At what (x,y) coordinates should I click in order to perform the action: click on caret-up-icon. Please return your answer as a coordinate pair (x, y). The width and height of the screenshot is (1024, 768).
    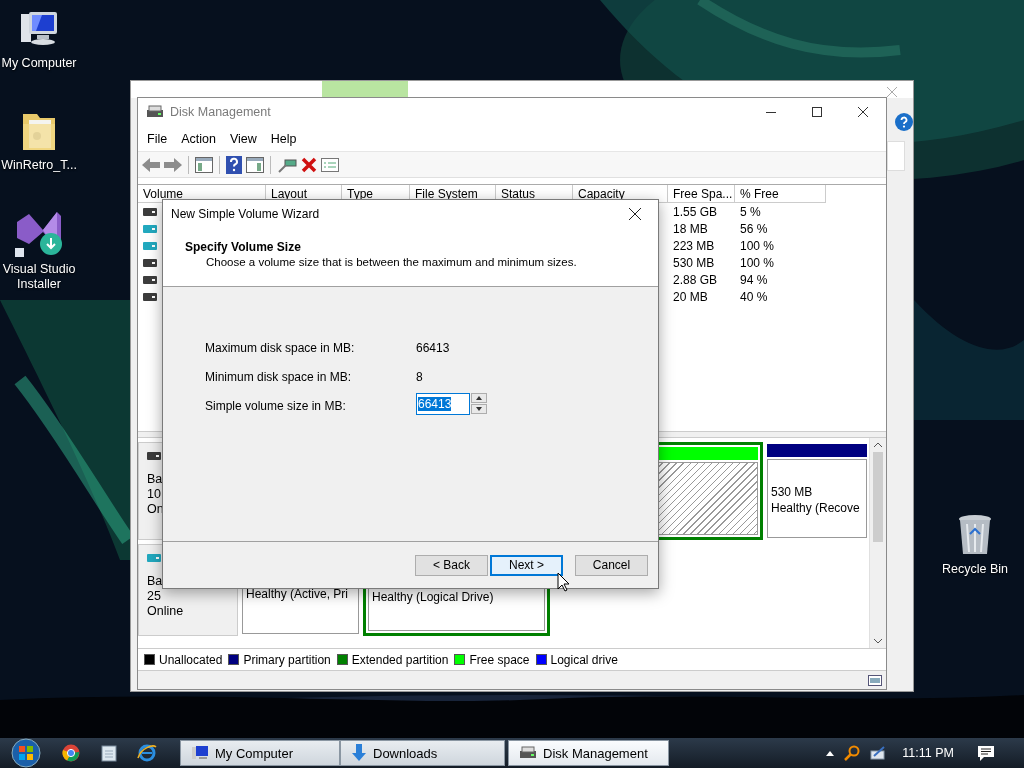
    Looking at the image, I should click on (830, 753).